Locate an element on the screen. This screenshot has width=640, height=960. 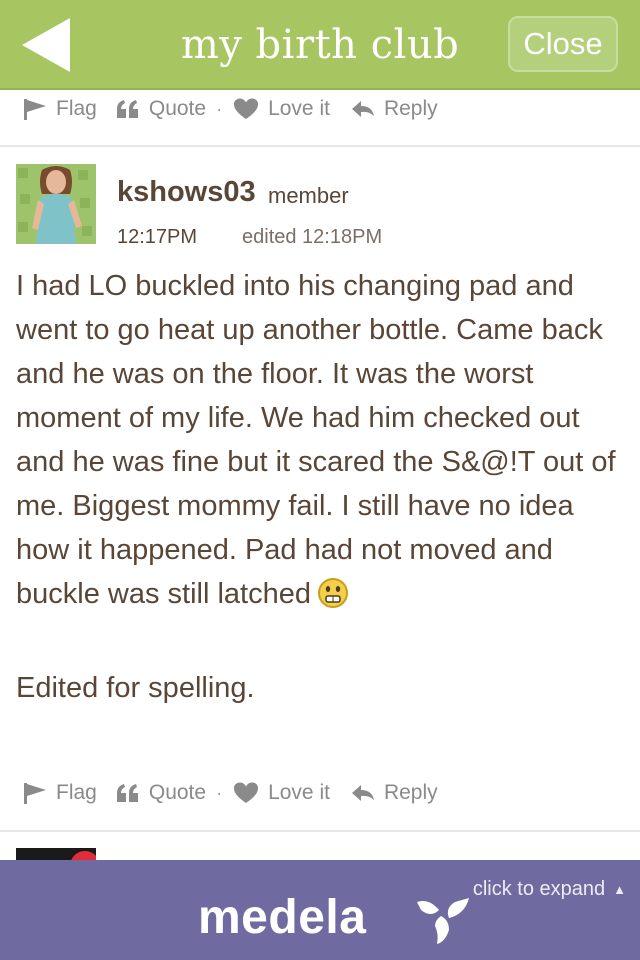
worried-face-icon is located at coordinates (333, 599).